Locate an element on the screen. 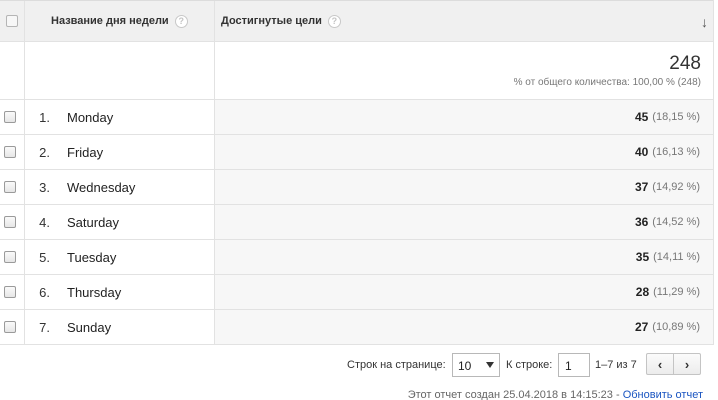 The width and height of the screenshot is (718, 400). row-index: 6. is located at coordinates (44, 292).